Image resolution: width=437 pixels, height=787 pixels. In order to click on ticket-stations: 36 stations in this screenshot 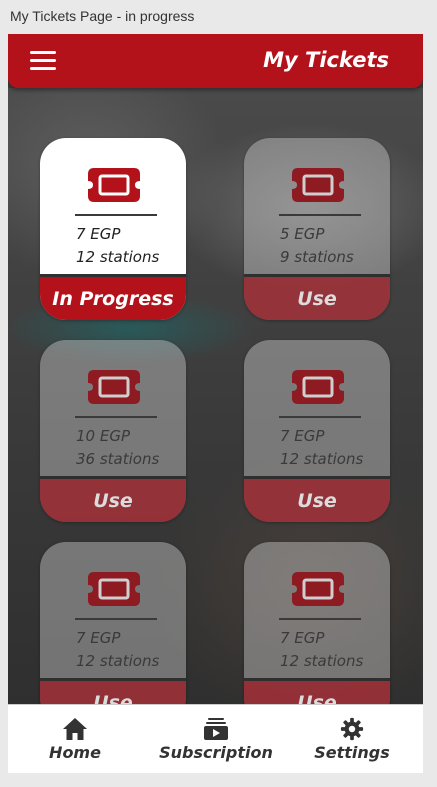, I will do `click(118, 459)`.